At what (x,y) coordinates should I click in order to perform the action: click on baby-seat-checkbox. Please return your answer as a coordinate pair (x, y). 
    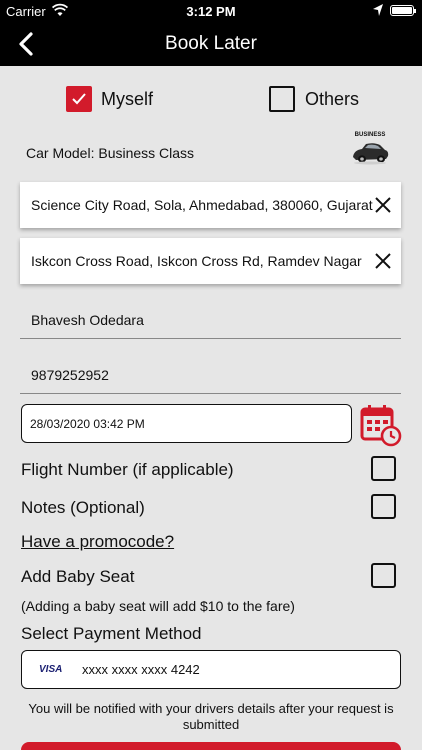
    Looking at the image, I should click on (383, 575).